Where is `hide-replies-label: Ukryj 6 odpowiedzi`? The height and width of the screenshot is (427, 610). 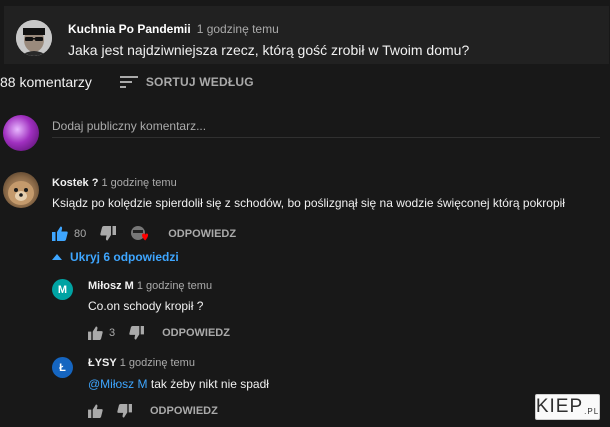 hide-replies-label: Ukryj 6 odpowiedzi is located at coordinates (124, 257).